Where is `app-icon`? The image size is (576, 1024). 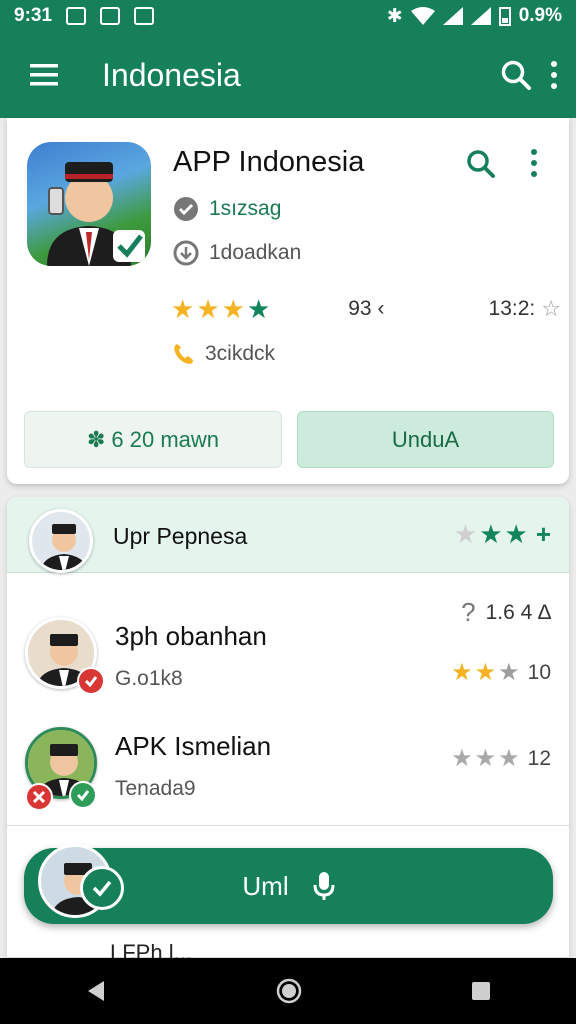 app-icon is located at coordinates (89, 204).